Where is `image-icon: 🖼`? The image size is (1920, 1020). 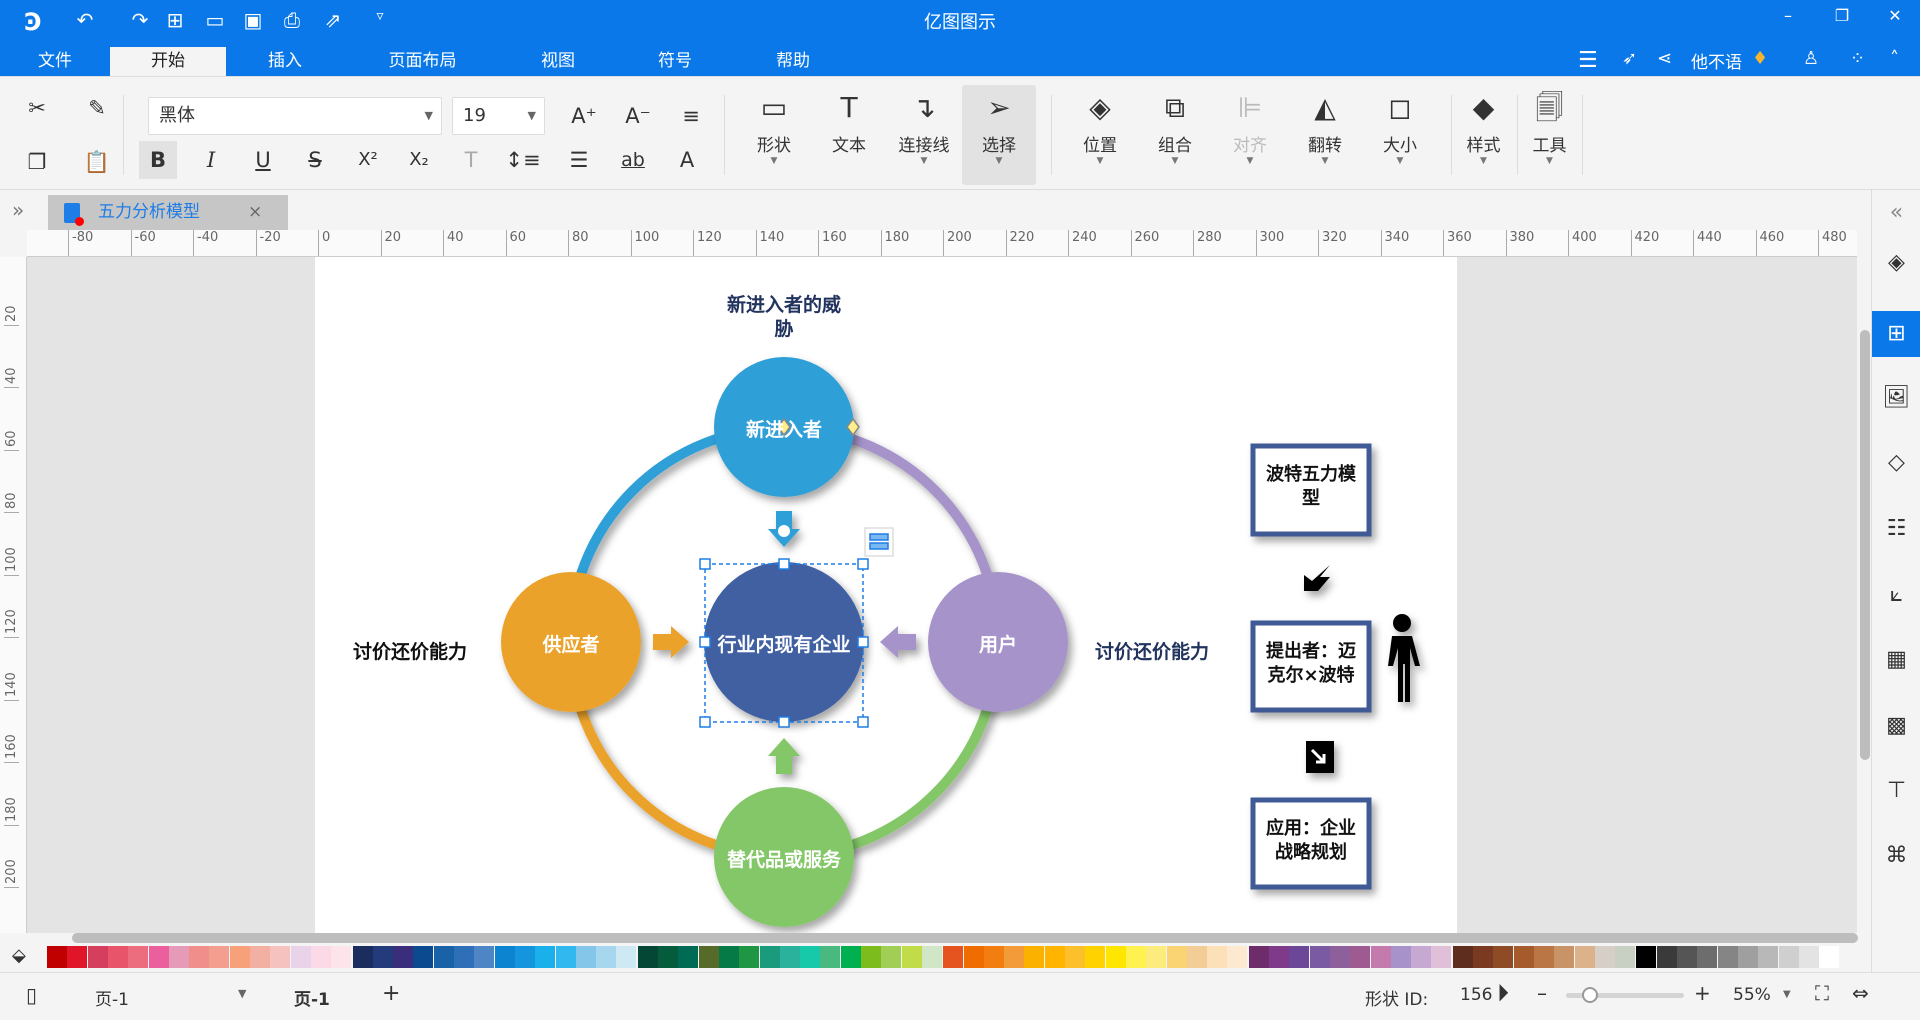
image-icon: 🖼 is located at coordinates (1896, 398).